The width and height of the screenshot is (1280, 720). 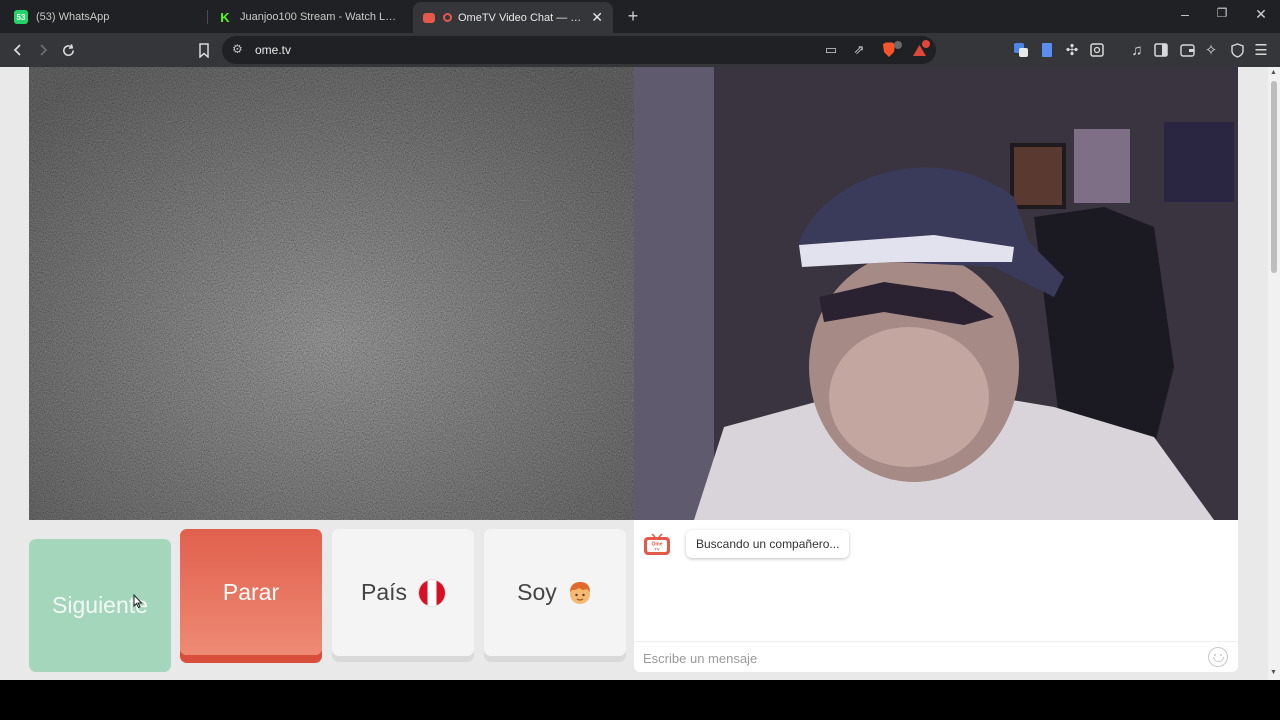 I want to click on screenshot-icon, so click(x=1097, y=50).